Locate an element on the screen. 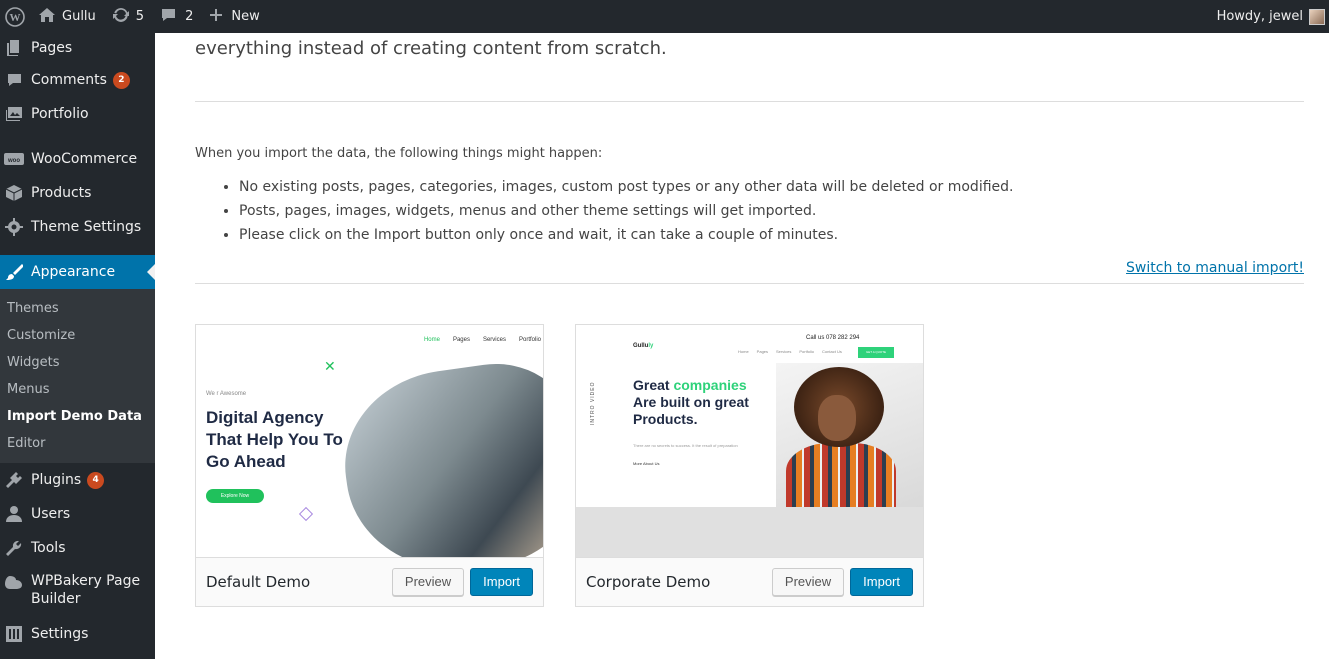 The image size is (1329, 659). photo-face is located at coordinates (837, 418).